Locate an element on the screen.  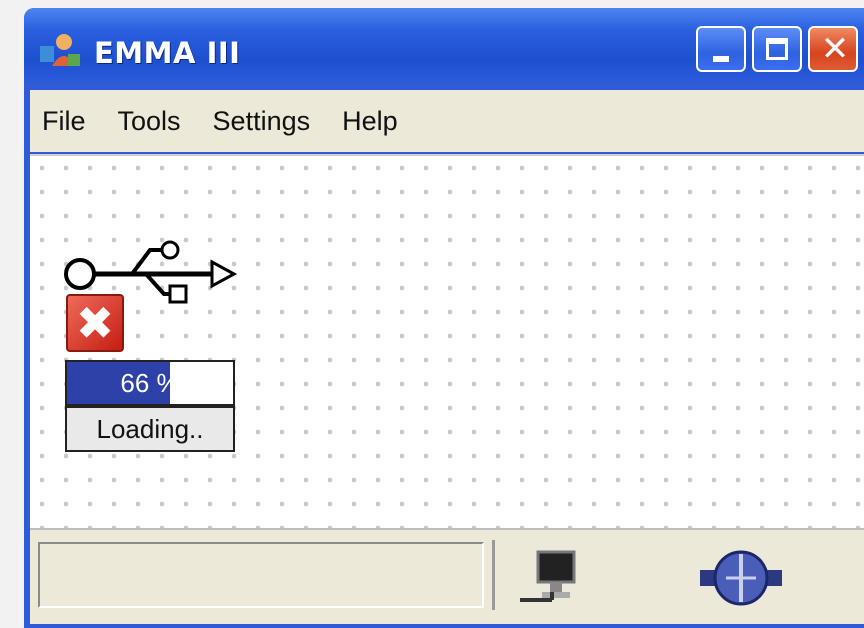
status-bar is located at coordinates (447, 576).